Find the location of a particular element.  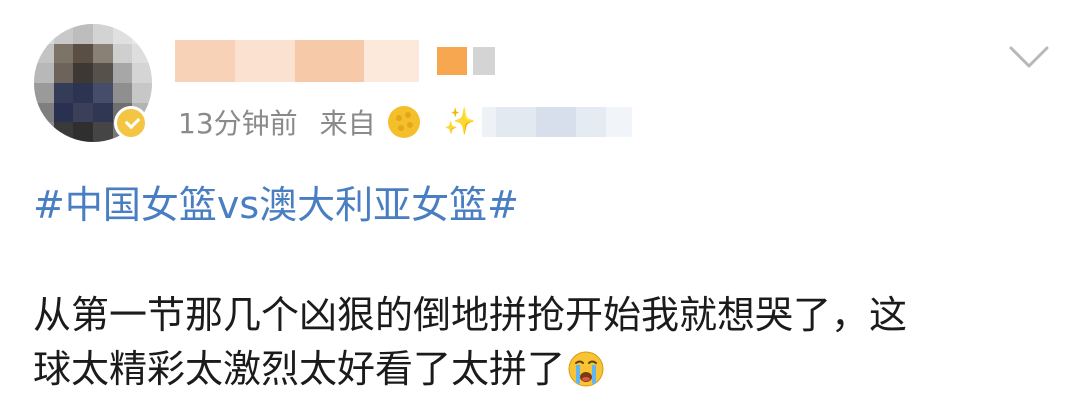

post-content-line-text: 球太精彩太激烈太好看了太拼了 is located at coordinates (299, 369).